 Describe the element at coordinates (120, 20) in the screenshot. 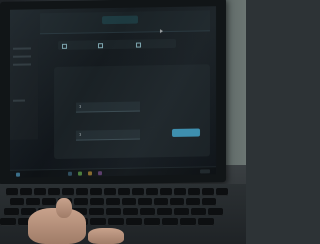

I see `header-tab-active` at that location.